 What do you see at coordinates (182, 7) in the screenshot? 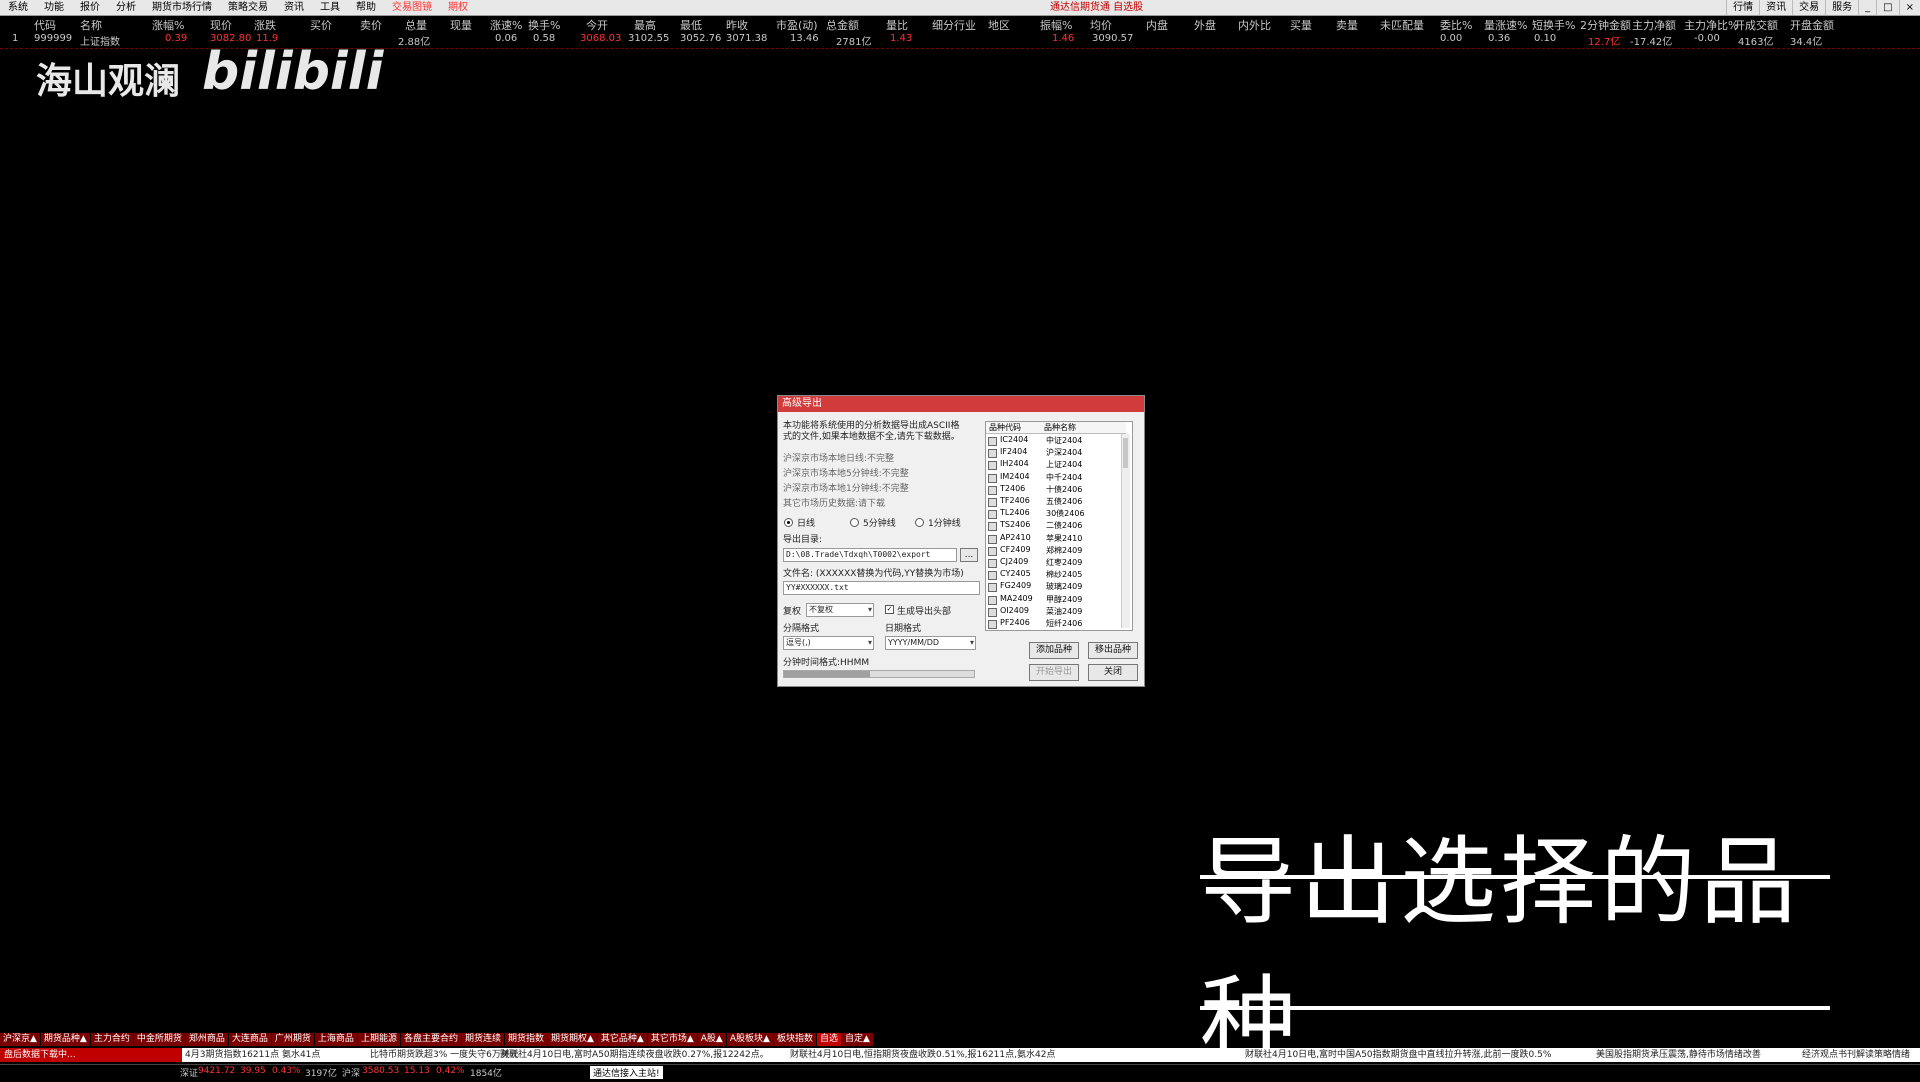
I see `menu-futures: 期货市场行情` at bounding box center [182, 7].